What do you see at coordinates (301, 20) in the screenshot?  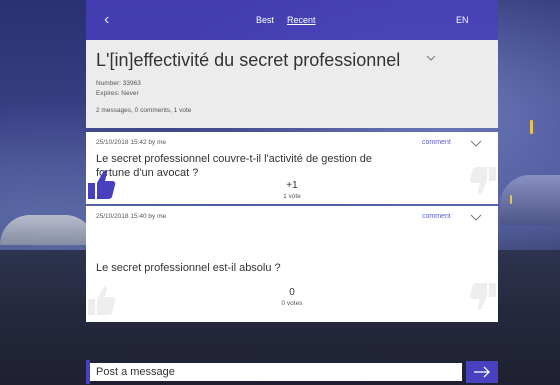 I see `tab-recent: Recent` at bounding box center [301, 20].